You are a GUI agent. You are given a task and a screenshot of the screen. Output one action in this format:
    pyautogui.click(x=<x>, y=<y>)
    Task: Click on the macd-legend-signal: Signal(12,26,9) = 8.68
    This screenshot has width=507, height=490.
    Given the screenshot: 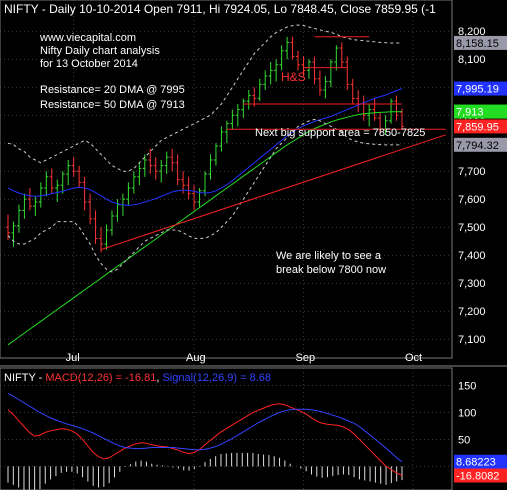 What is the action you would take?
    pyautogui.click(x=216, y=378)
    